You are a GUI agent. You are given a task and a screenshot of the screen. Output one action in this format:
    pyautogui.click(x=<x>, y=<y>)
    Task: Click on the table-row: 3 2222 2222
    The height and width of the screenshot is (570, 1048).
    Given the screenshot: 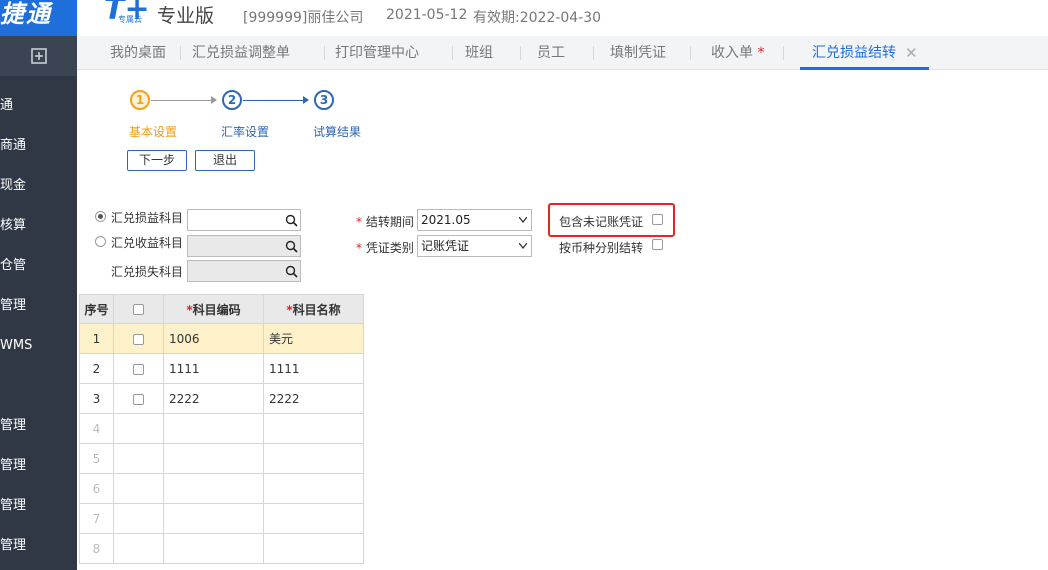 What is the action you would take?
    pyautogui.click(x=221, y=398)
    